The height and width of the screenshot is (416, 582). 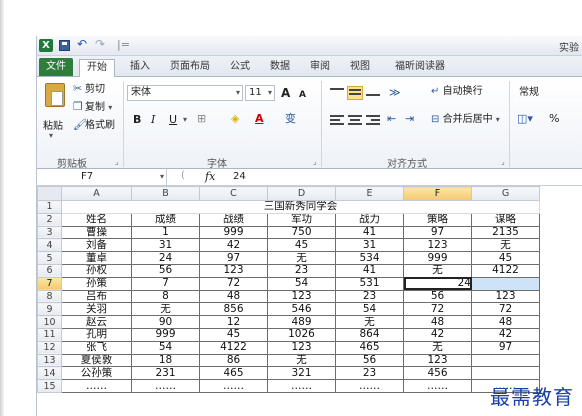 I want to click on paste-dropdown-icon: ▾, so click(x=51, y=135).